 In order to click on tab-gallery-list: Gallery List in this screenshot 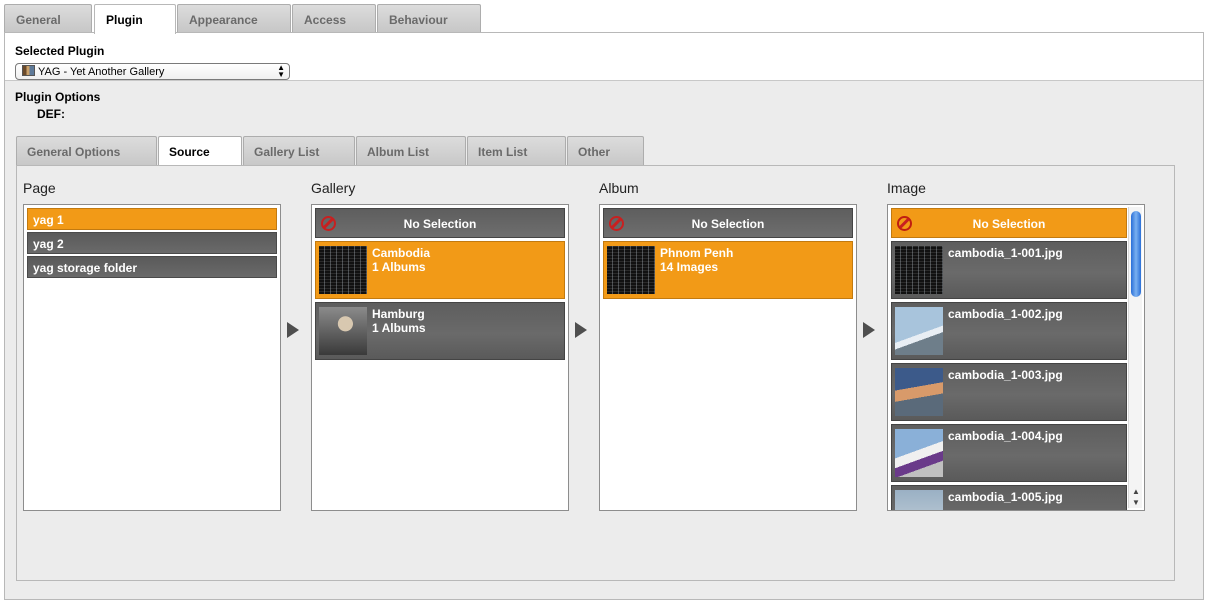, I will do `click(299, 150)`.